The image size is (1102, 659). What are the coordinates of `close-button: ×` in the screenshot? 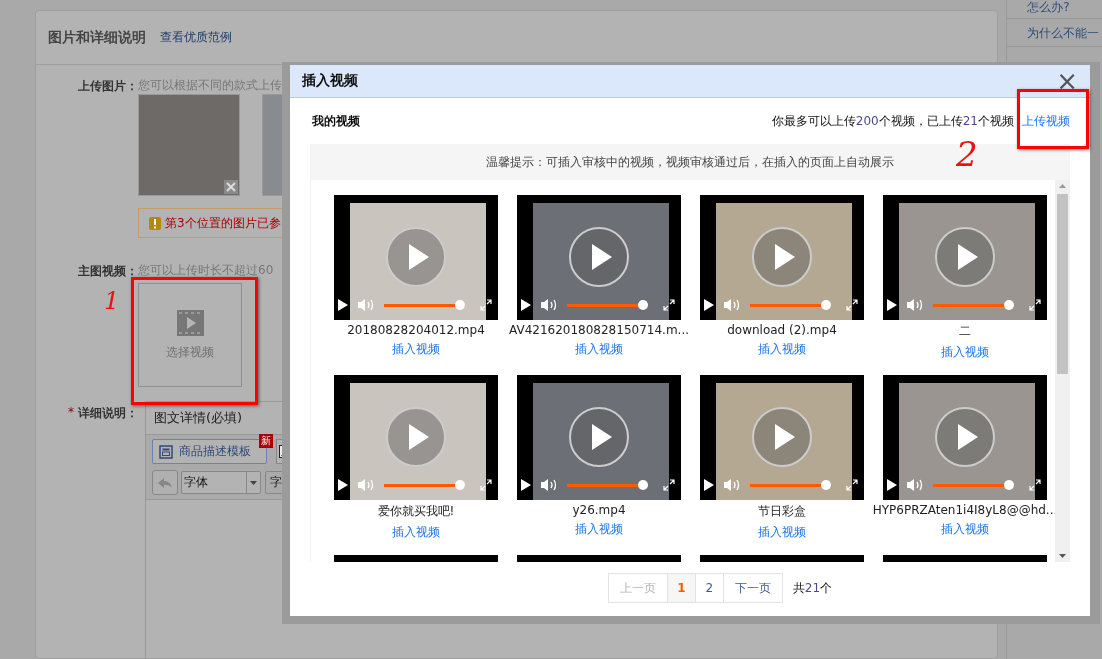 It's located at (1067, 81).